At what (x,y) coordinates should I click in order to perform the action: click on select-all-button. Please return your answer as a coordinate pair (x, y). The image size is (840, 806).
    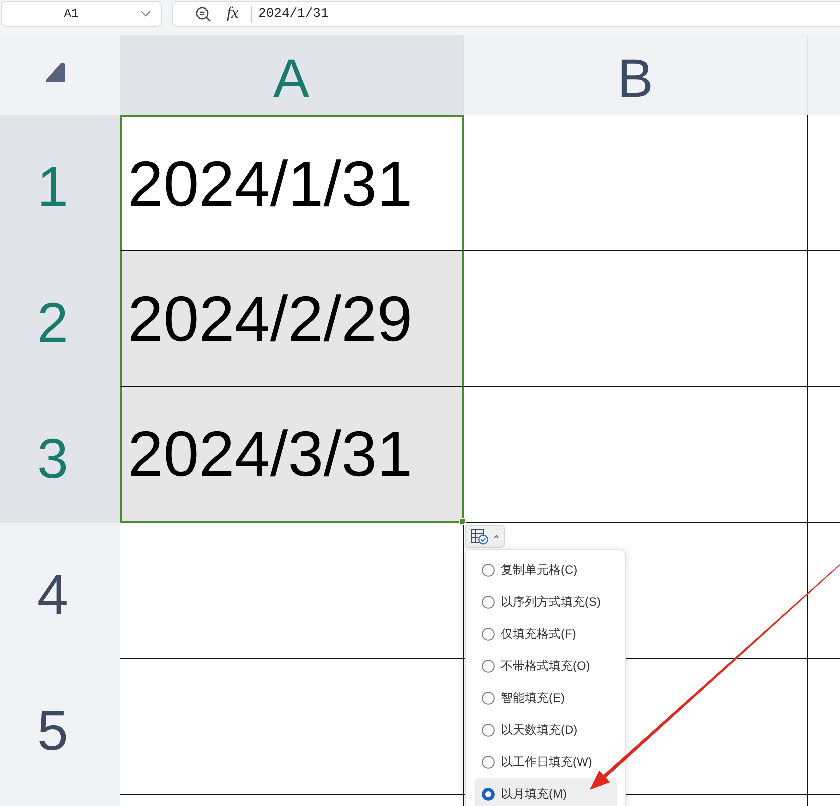
    Looking at the image, I should click on (60, 75).